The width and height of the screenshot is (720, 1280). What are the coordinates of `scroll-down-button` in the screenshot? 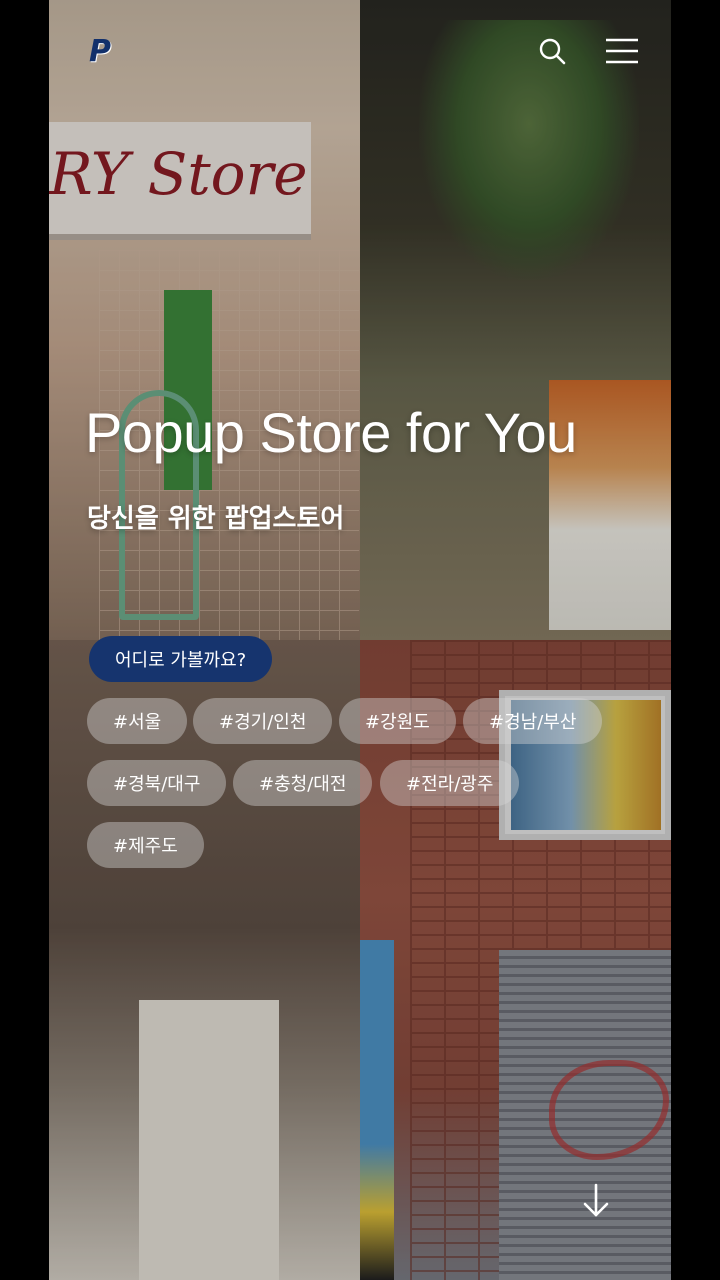 It's located at (596, 1201).